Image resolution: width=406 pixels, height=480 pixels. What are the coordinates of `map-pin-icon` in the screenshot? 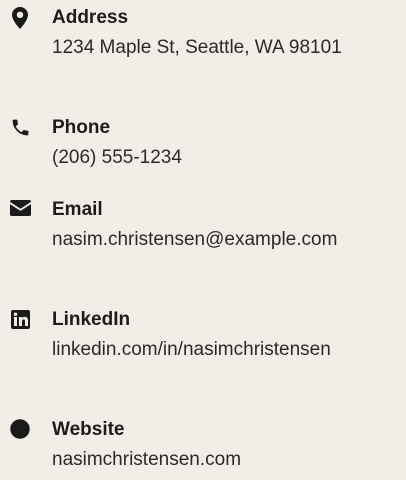 It's located at (20, 18).